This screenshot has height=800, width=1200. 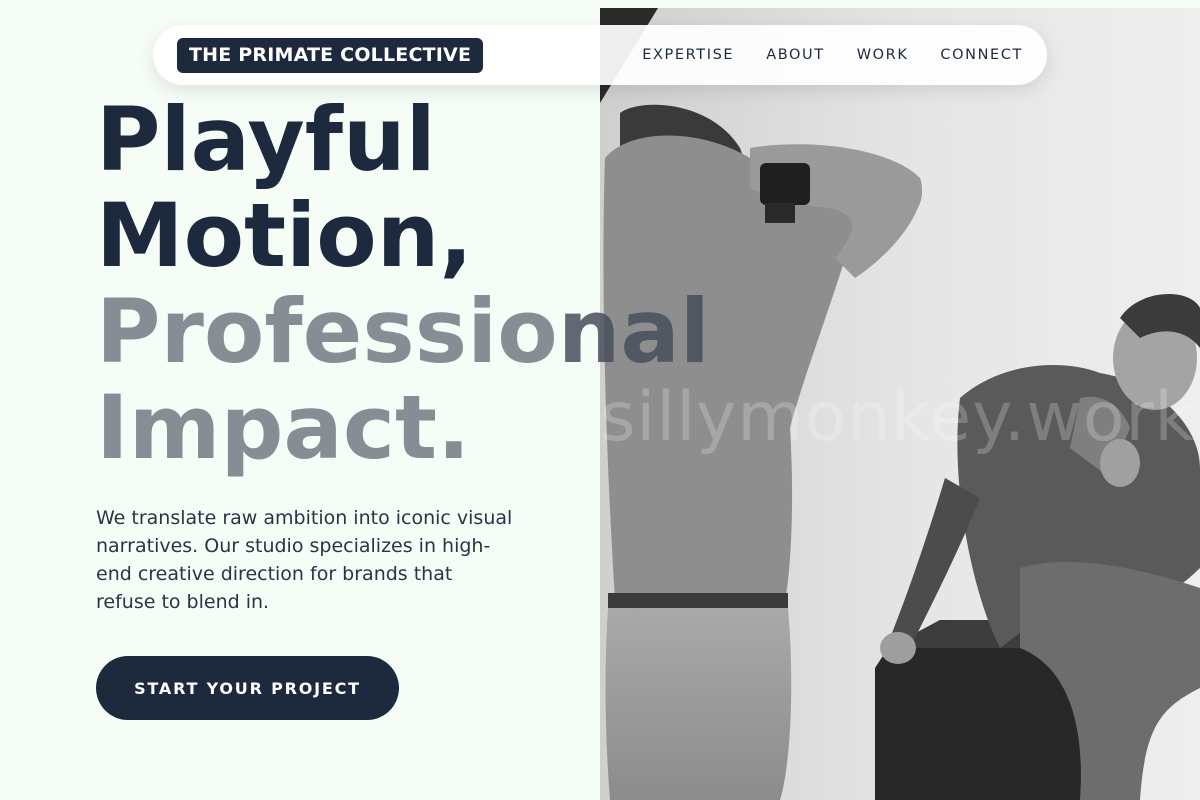 What do you see at coordinates (284, 235) in the screenshot?
I see `headline-line-2: Motion,` at bounding box center [284, 235].